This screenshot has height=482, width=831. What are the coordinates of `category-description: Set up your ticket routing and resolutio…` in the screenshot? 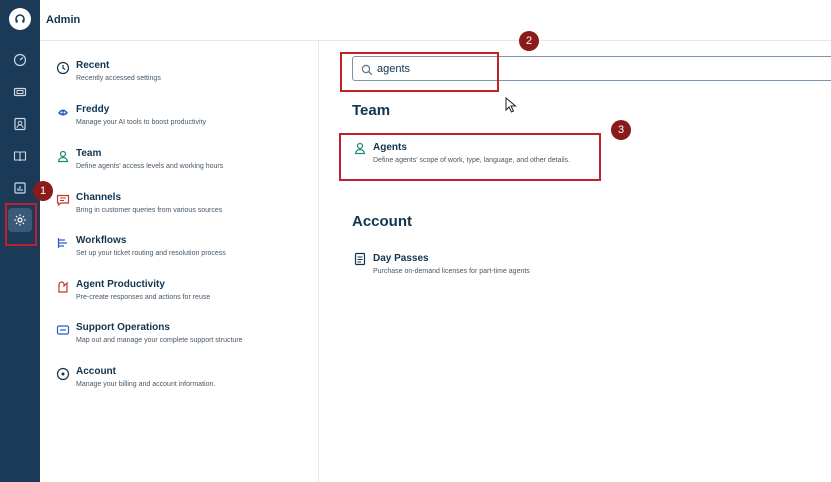 It's located at (151, 253).